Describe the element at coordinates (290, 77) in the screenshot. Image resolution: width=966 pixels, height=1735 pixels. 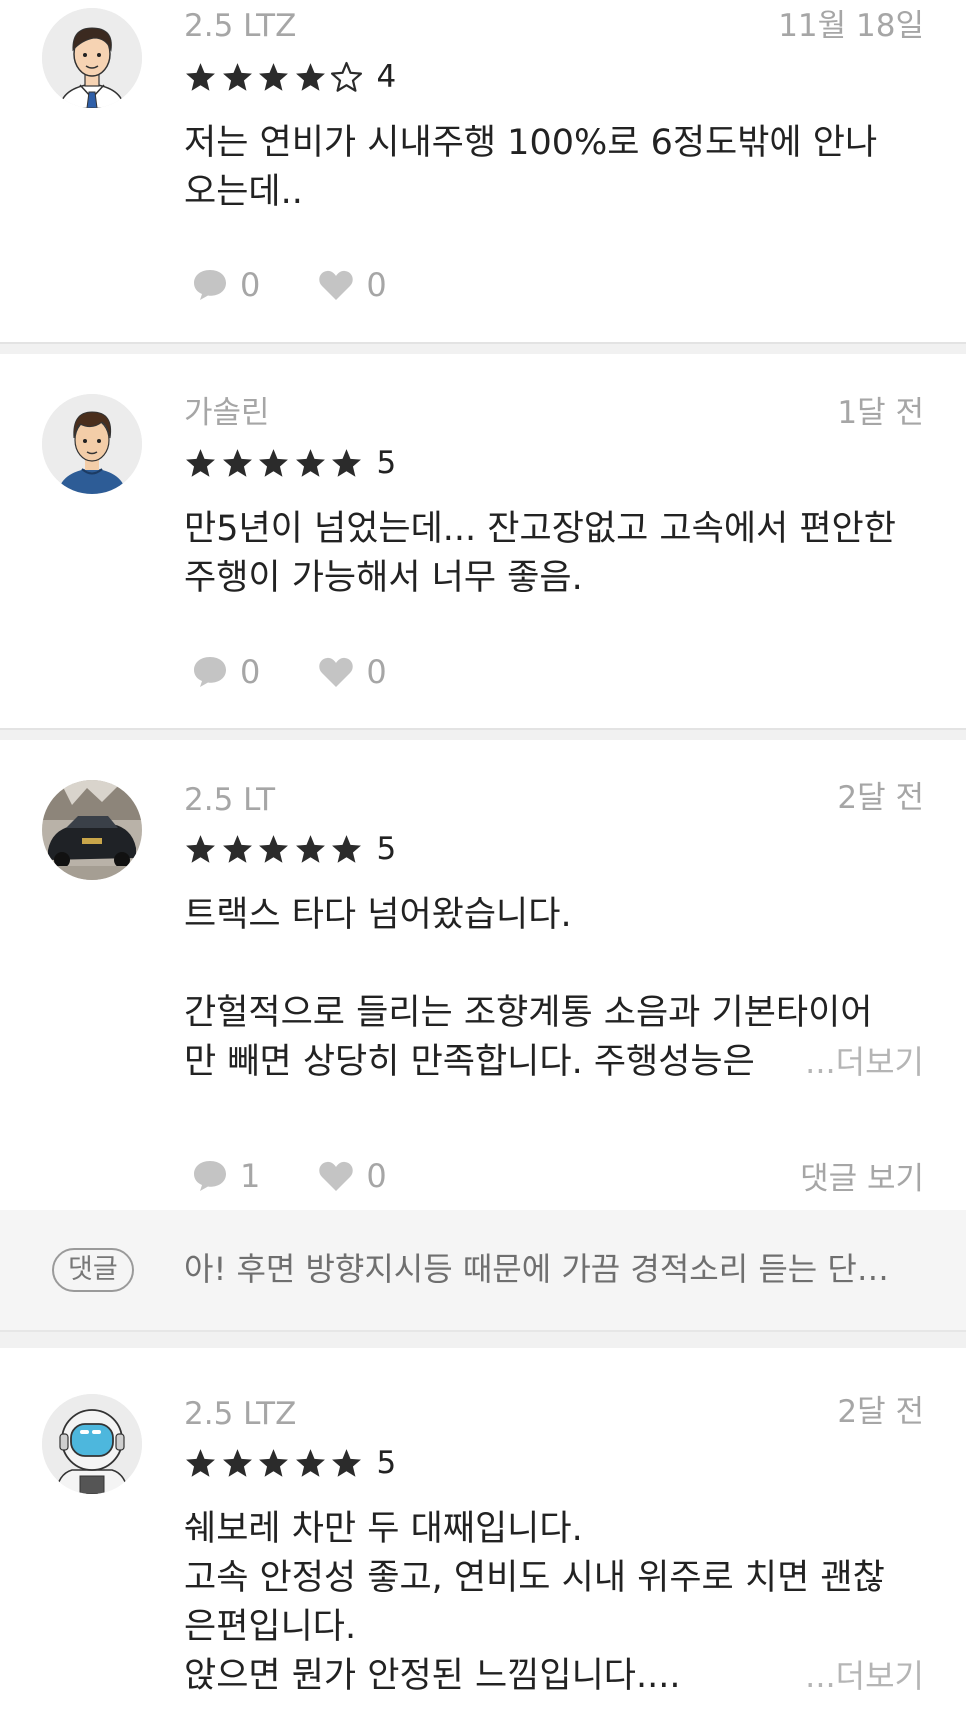
I see `star-rating: 4` at that location.